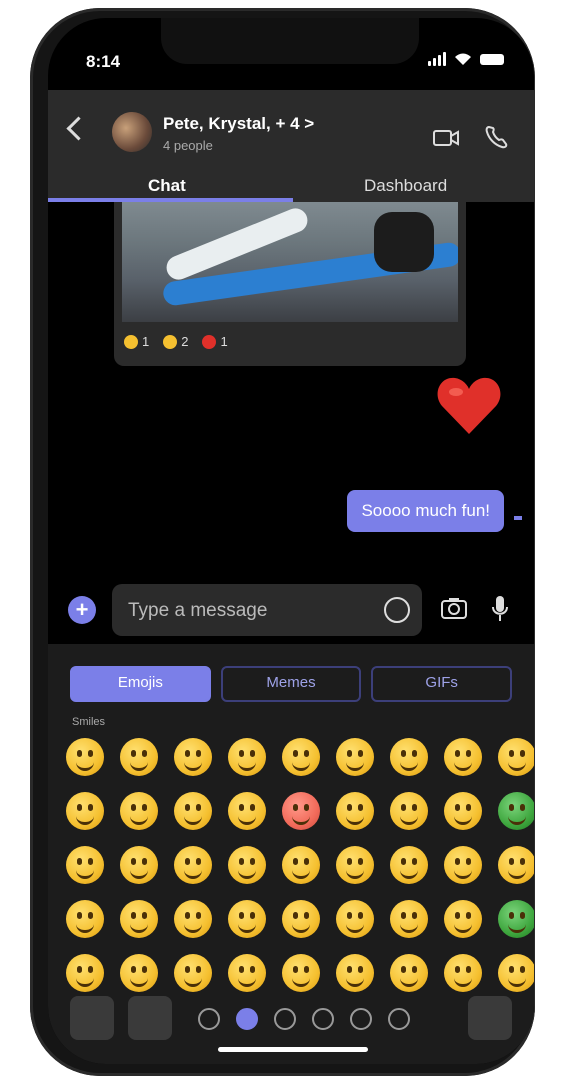 The height and width of the screenshot is (1083, 565). What do you see at coordinates (425, 511) in the screenshot?
I see `sent-message-bubble: Soooo much fun!` at bounding box center [425, 511].